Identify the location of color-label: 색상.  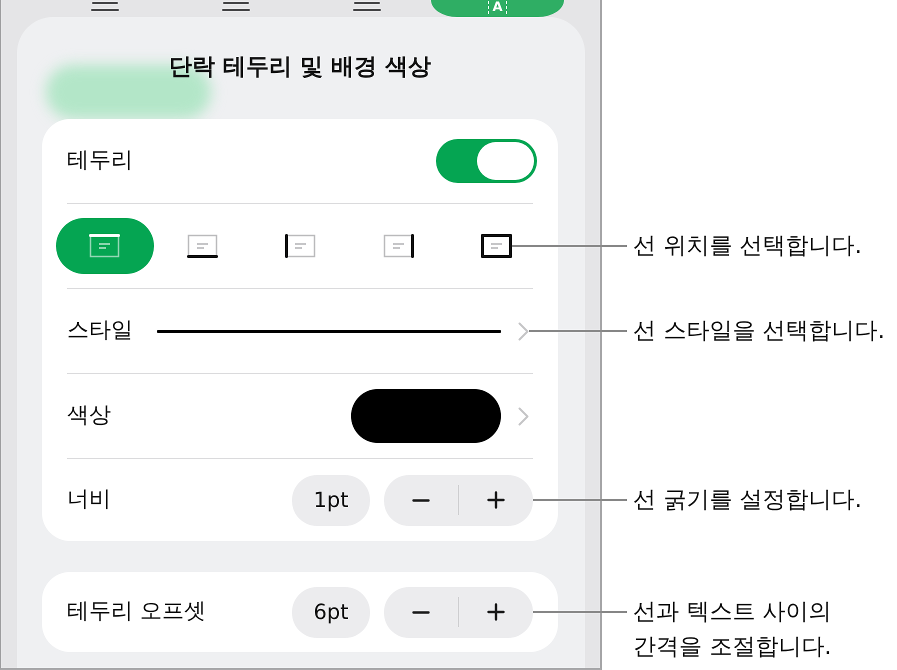
(89, 416).